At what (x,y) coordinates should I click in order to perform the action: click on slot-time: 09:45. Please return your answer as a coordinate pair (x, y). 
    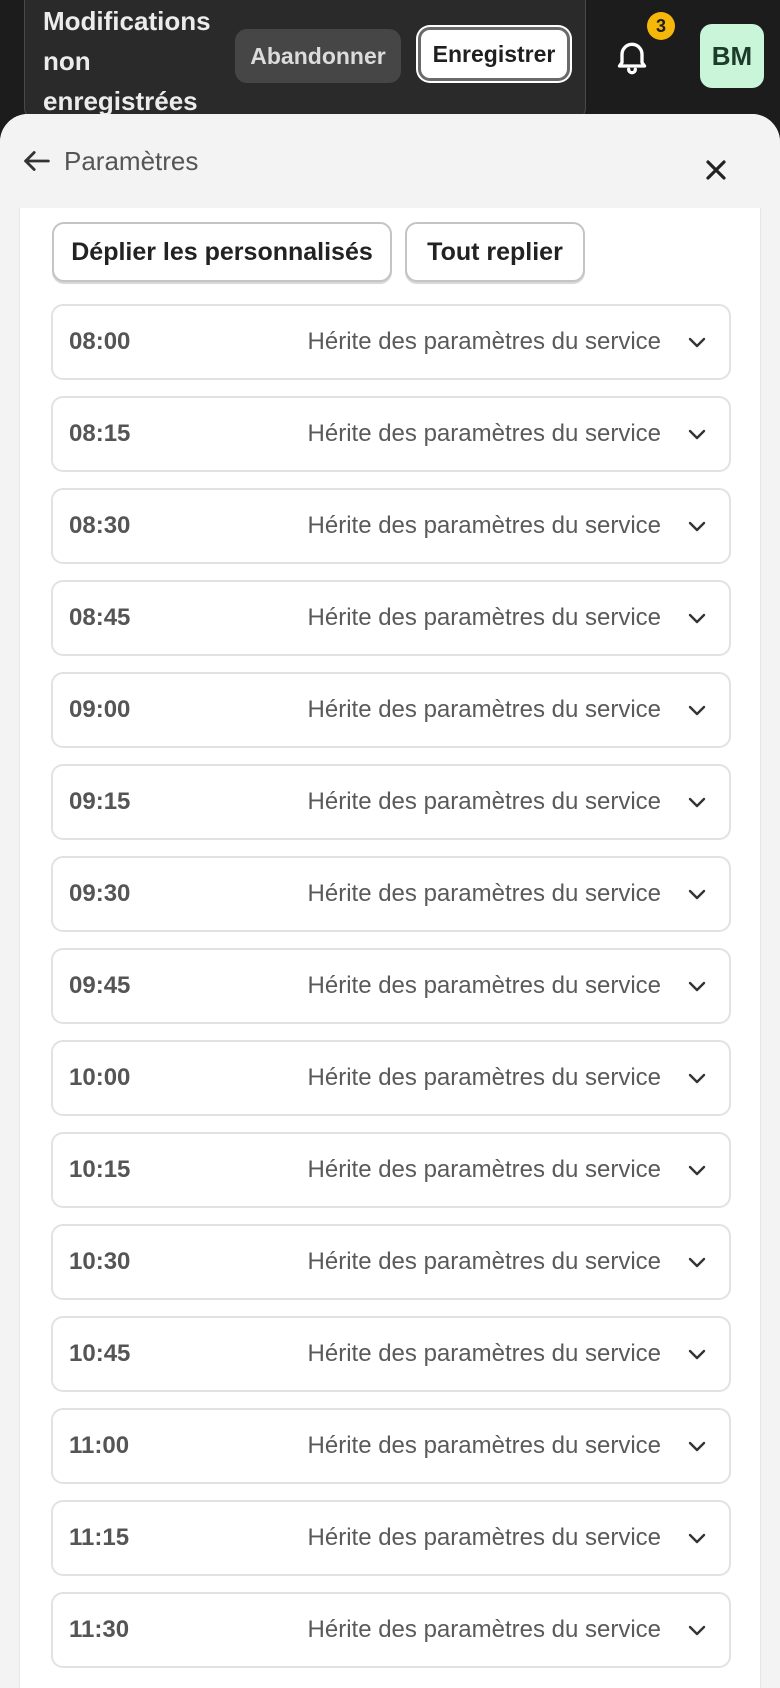
    Looking at the image, I should click on (100, 985).